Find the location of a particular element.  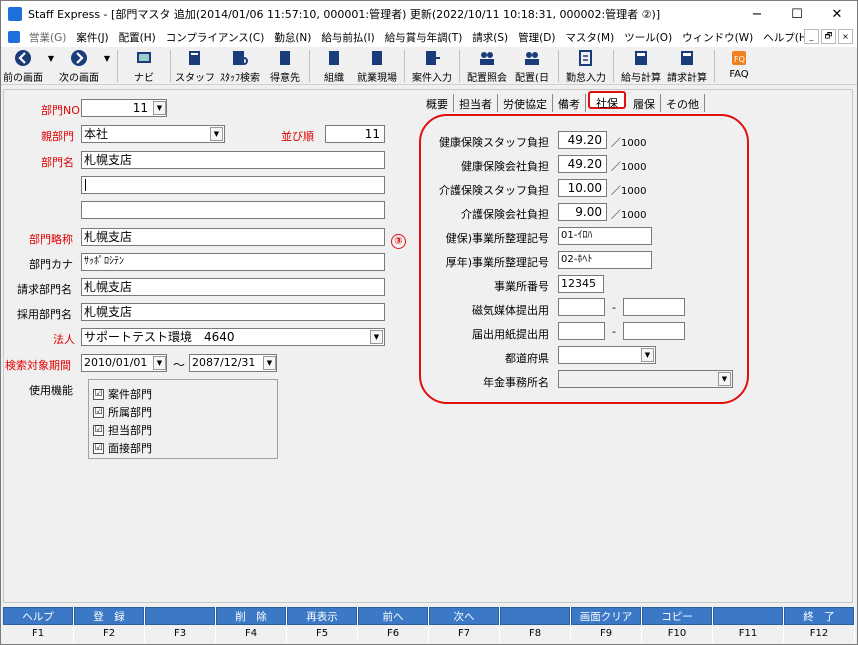

function-affiliation-checkbox: ☑ 所属部門 is located at coordinates (122, 412).